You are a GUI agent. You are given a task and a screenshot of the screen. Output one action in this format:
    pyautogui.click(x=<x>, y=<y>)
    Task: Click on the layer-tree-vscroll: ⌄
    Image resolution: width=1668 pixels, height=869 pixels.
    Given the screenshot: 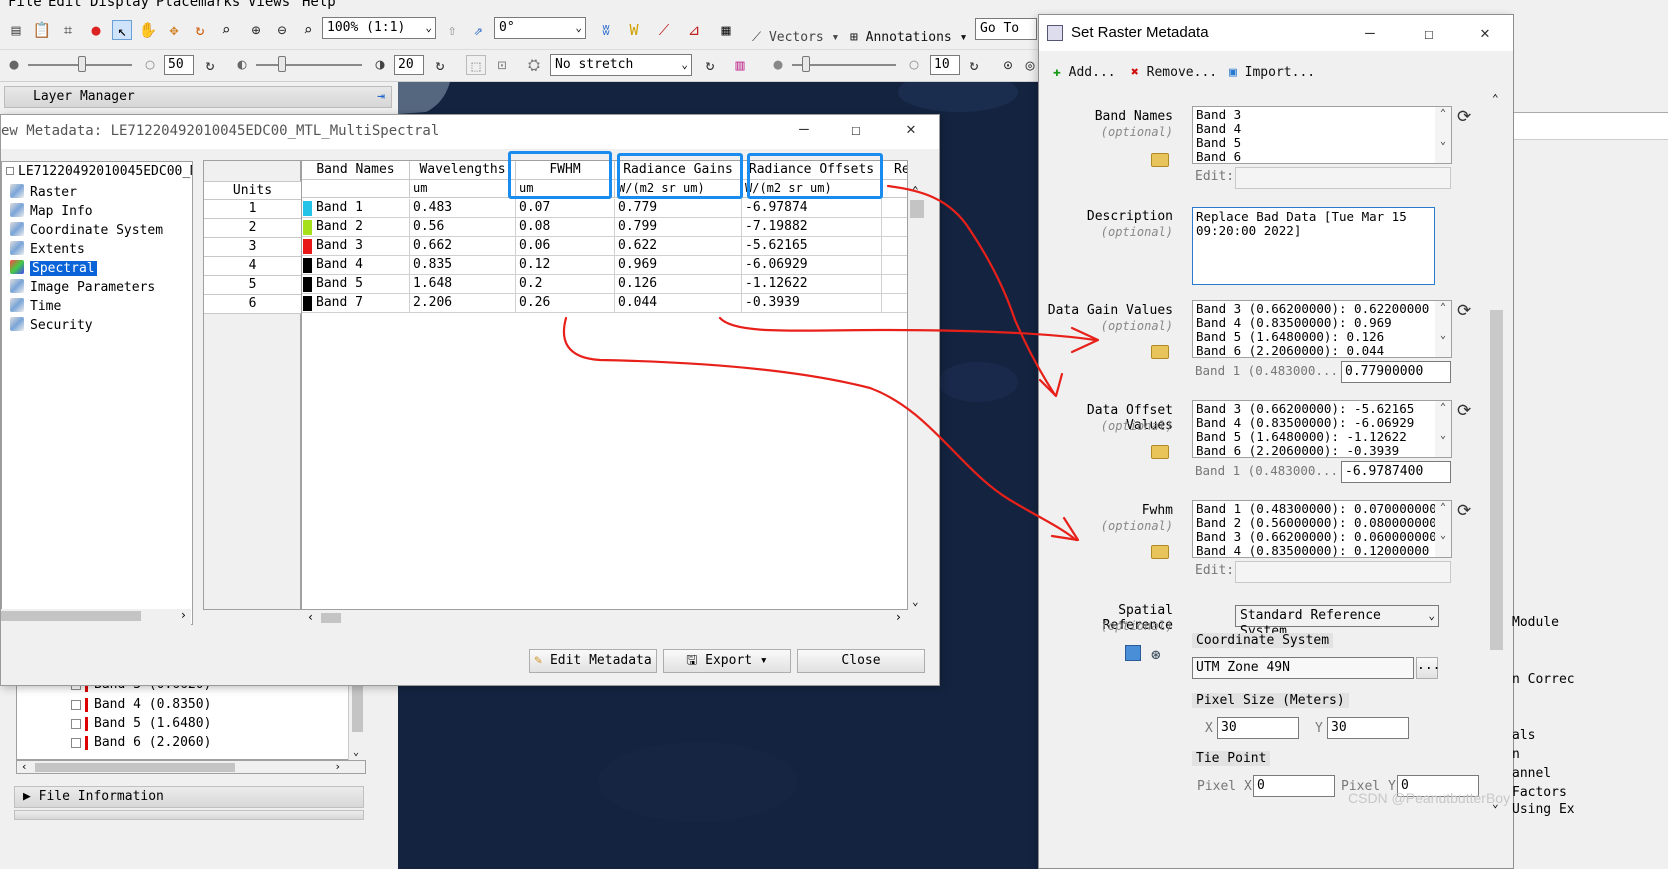 What is the action you would take?
    pyautogui.click(x=357, y=719)
    